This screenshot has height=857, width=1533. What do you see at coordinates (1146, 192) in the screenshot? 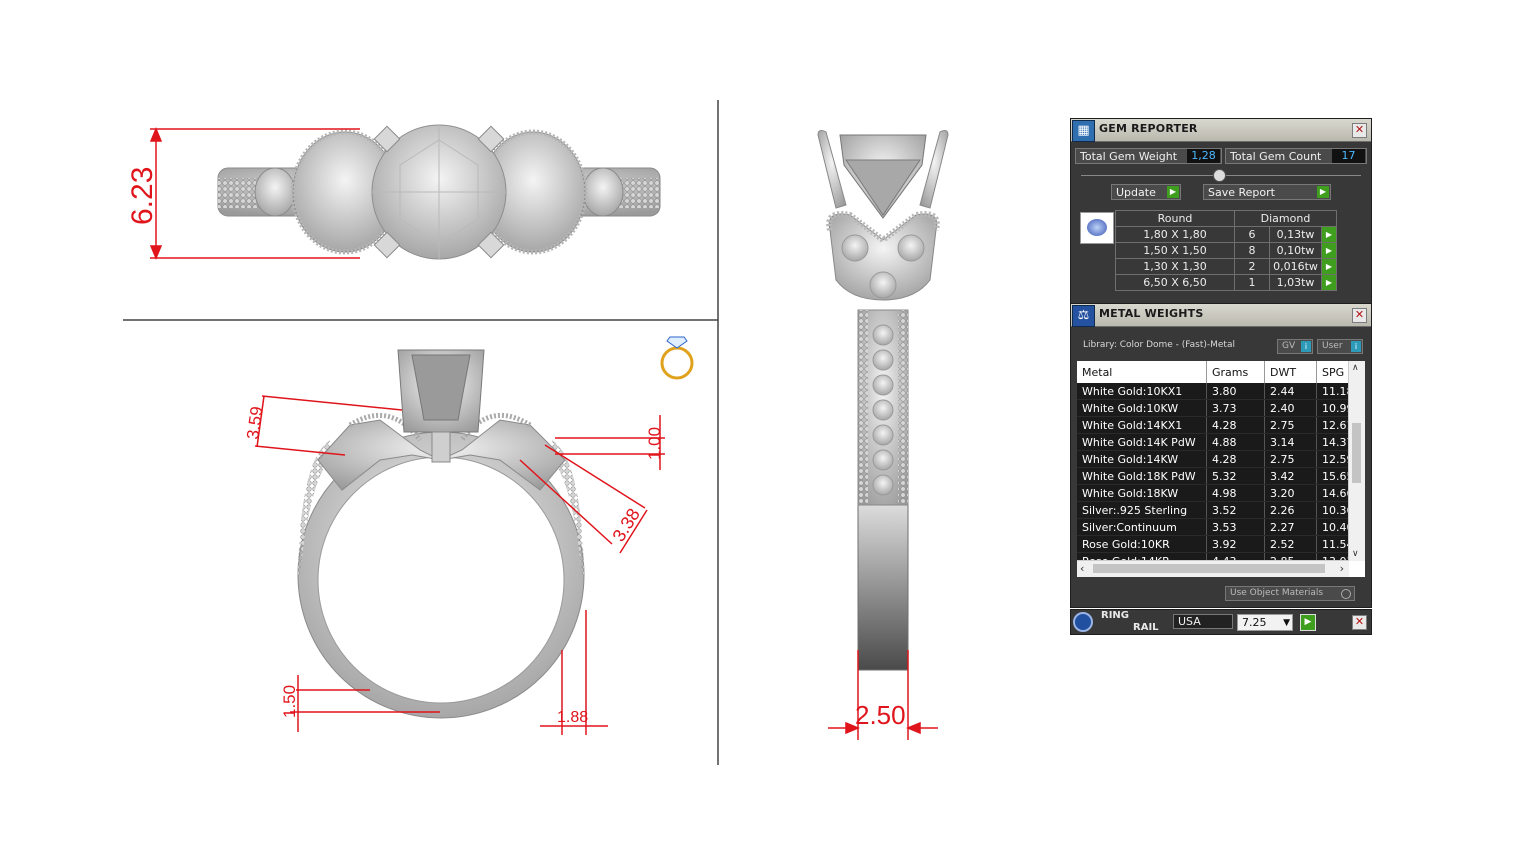
I see `update-button: Update ▶` at bounding box center [1146, 192].